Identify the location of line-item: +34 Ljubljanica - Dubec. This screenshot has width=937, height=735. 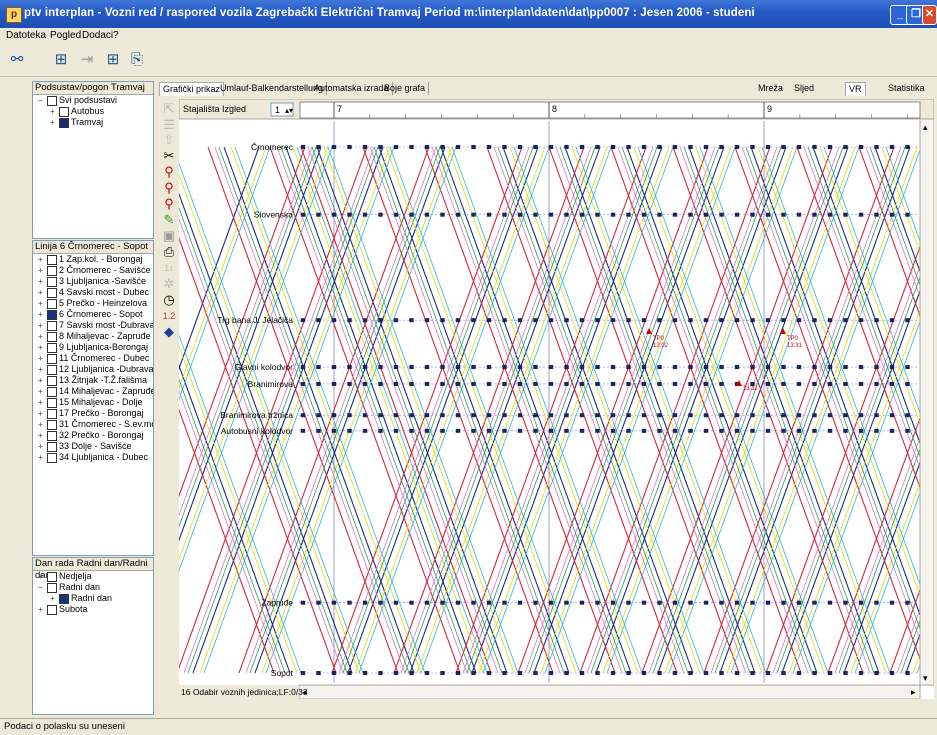
(93, 457).